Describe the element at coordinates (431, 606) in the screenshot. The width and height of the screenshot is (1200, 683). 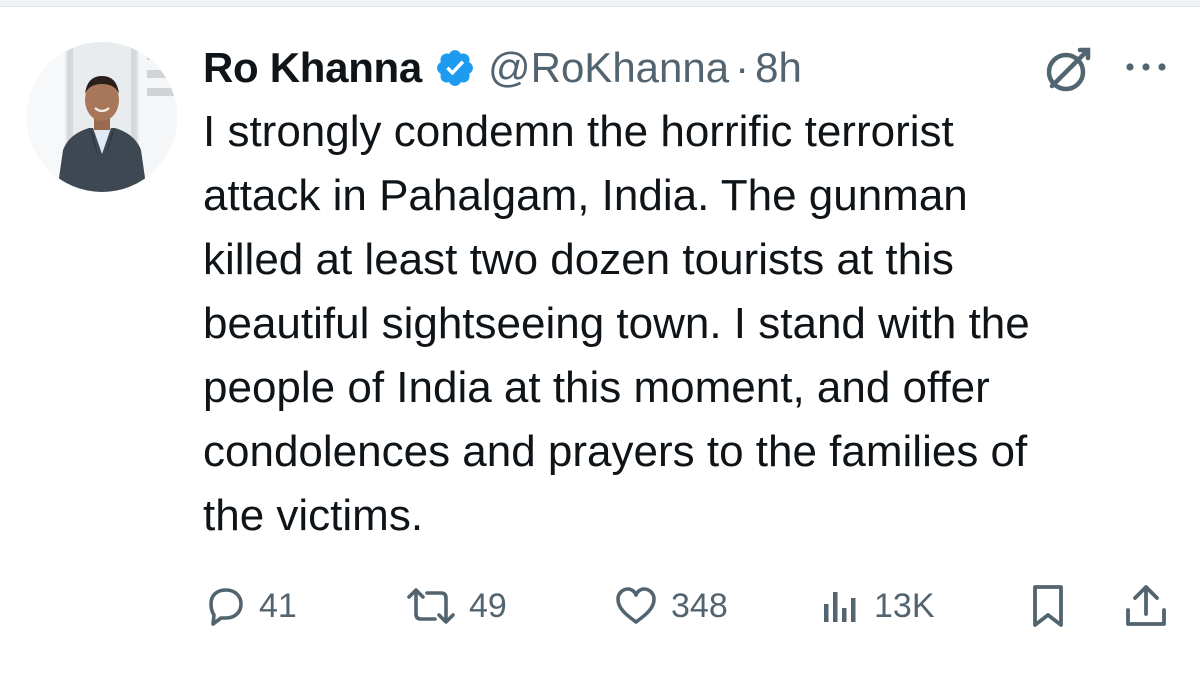
I see `repost-arrows-icon` at that location.